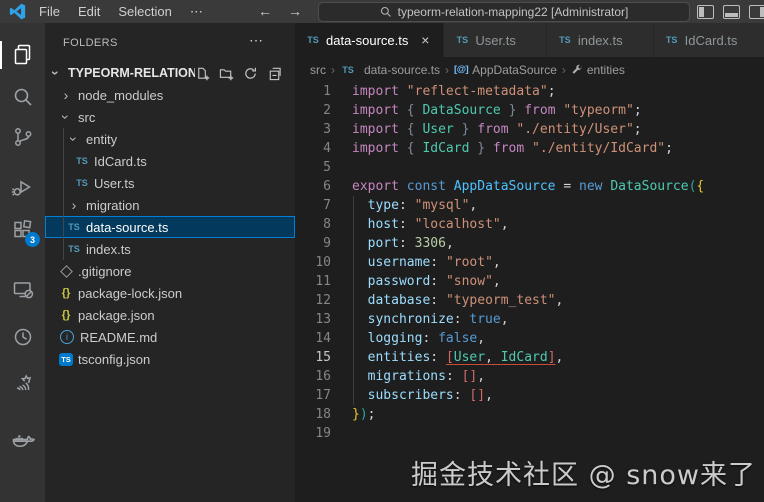 Image resolution: width=764 pixels, height=502 pixels. I want to click on tree-item-IdCard.ts: TS IdCard.ts, so click(170, 161).